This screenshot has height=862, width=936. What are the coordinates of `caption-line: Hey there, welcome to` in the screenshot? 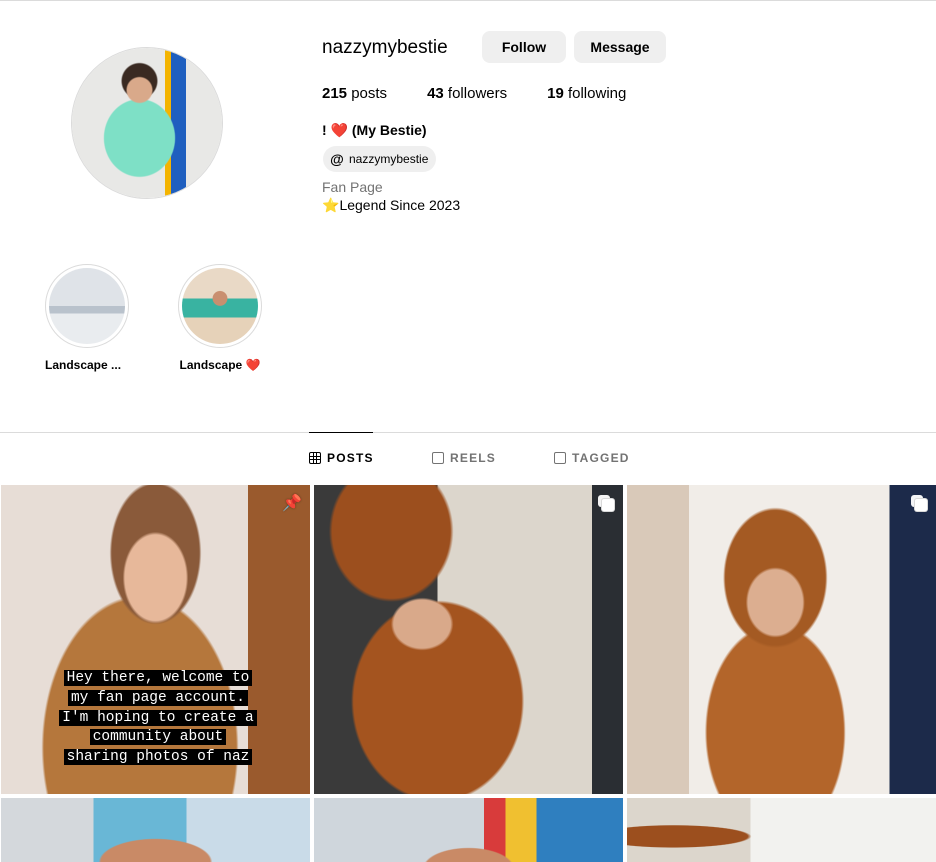 It's located at (158, 678).